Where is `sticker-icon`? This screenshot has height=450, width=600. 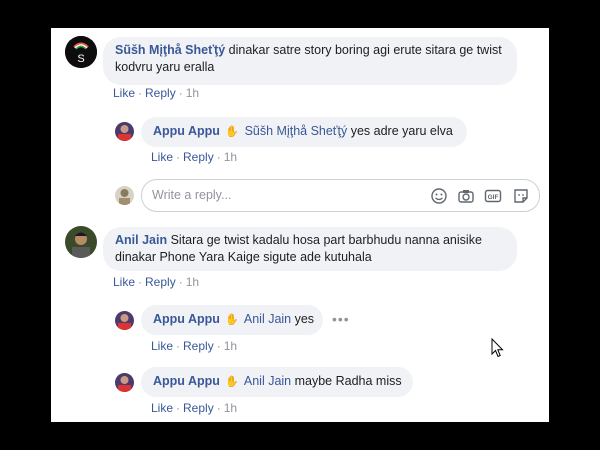 sticker-icon is located at coordinates (521, 196).